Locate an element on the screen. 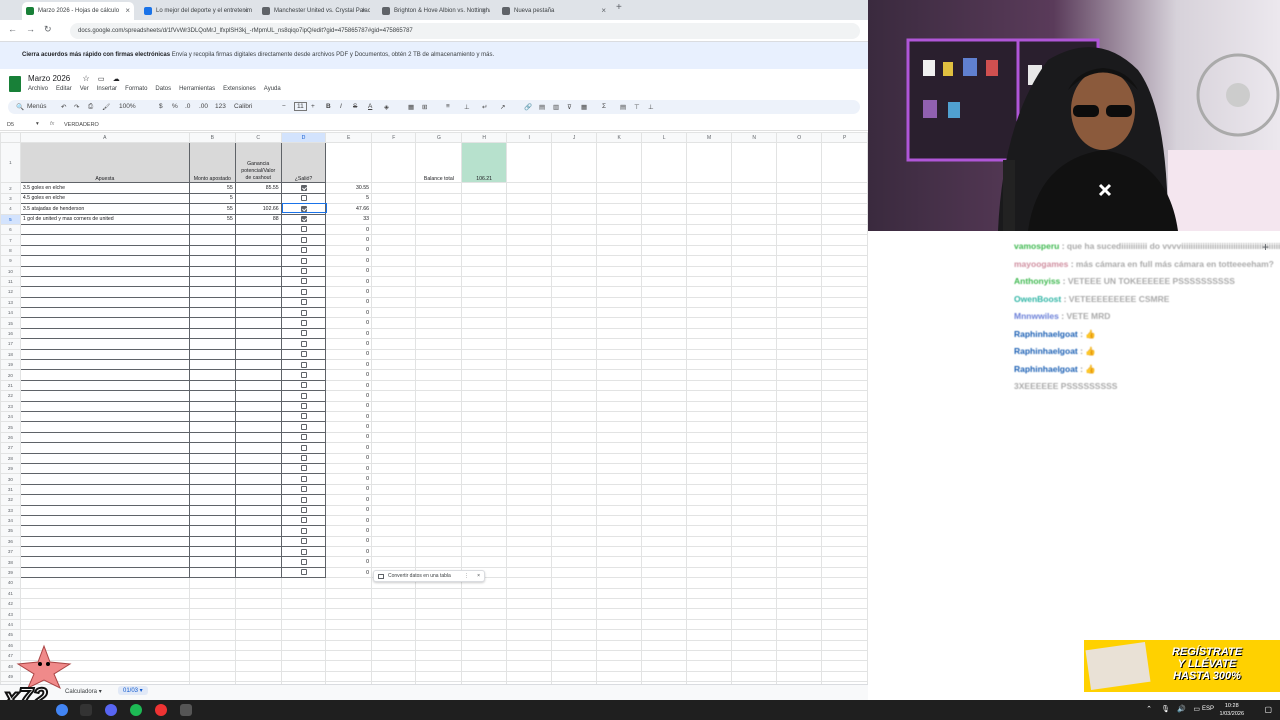 The height and width of the screenshot is (720, 1280). font-select: Calibri is located at coordinates (243, 106).